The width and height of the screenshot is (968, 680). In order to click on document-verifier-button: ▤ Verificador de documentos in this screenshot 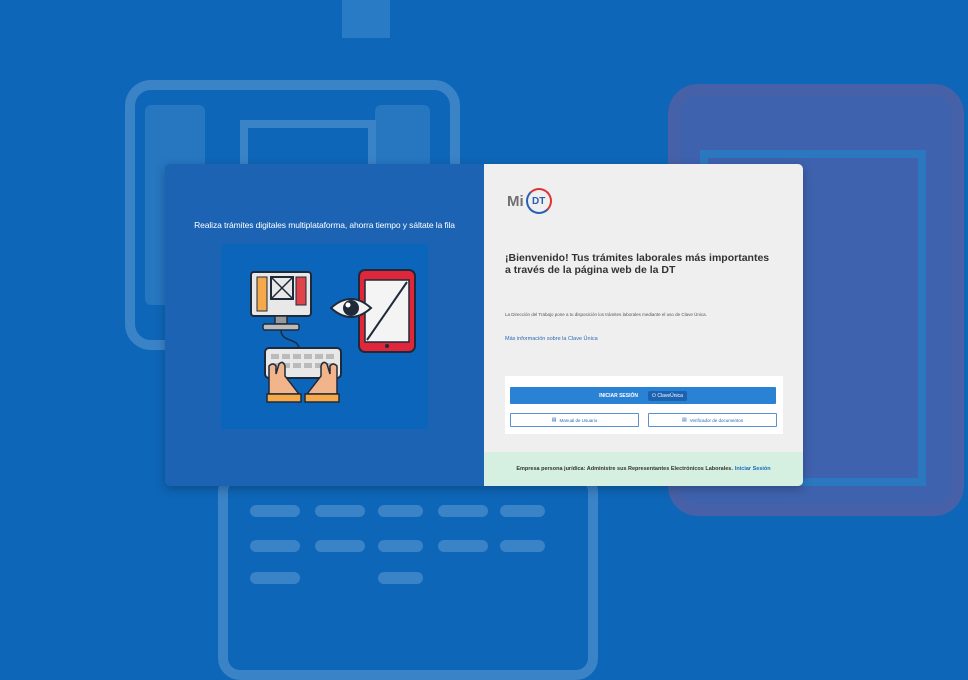, I will do `click(712, 420)`.